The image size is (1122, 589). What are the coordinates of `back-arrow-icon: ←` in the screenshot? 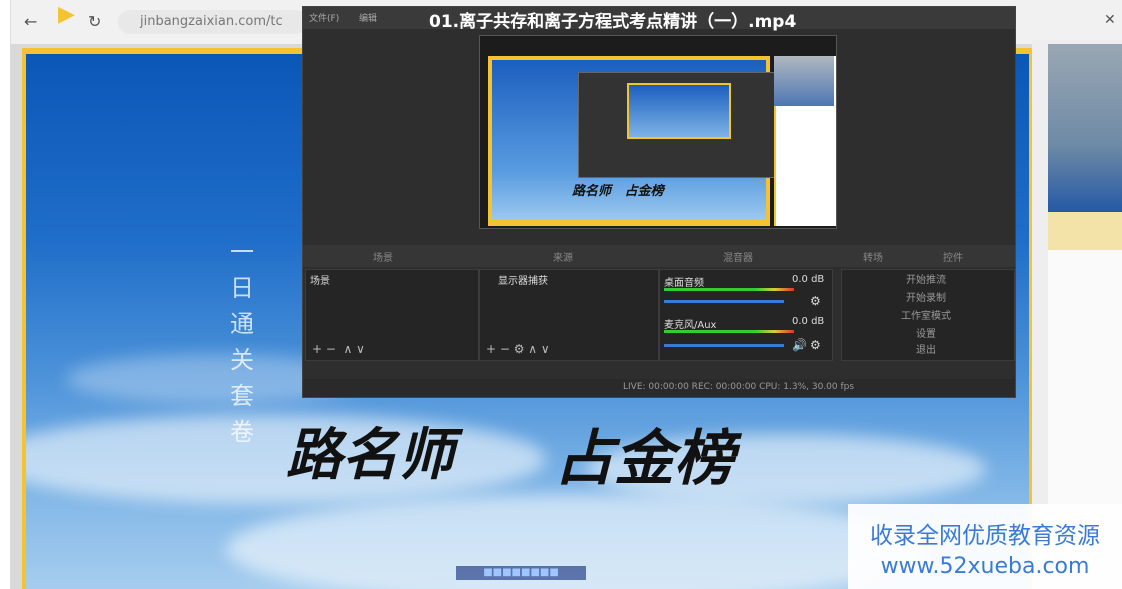 It's located at (30, 21).